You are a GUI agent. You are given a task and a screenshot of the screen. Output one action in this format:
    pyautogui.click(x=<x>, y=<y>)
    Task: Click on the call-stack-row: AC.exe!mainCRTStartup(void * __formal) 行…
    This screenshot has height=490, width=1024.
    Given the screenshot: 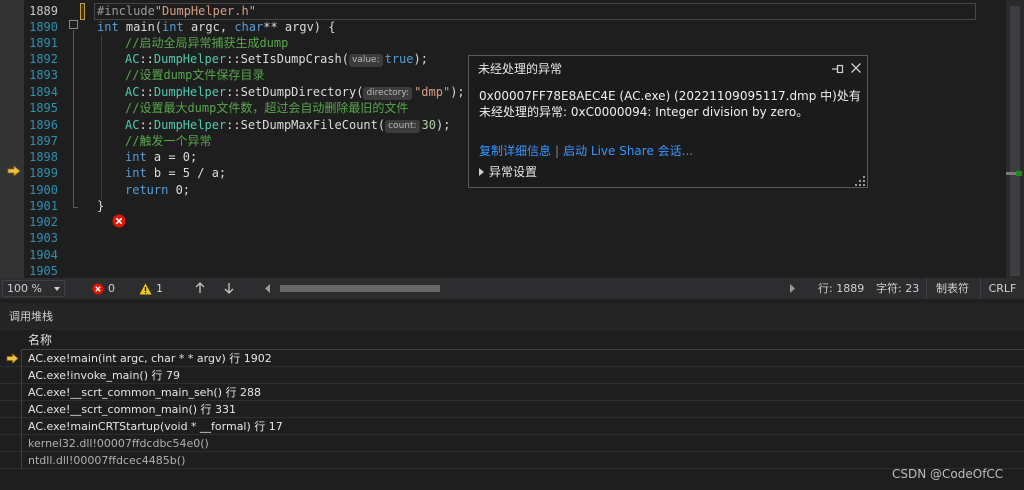 What is the action you would take?
    pyautogui.click(x=512, y=426)
    